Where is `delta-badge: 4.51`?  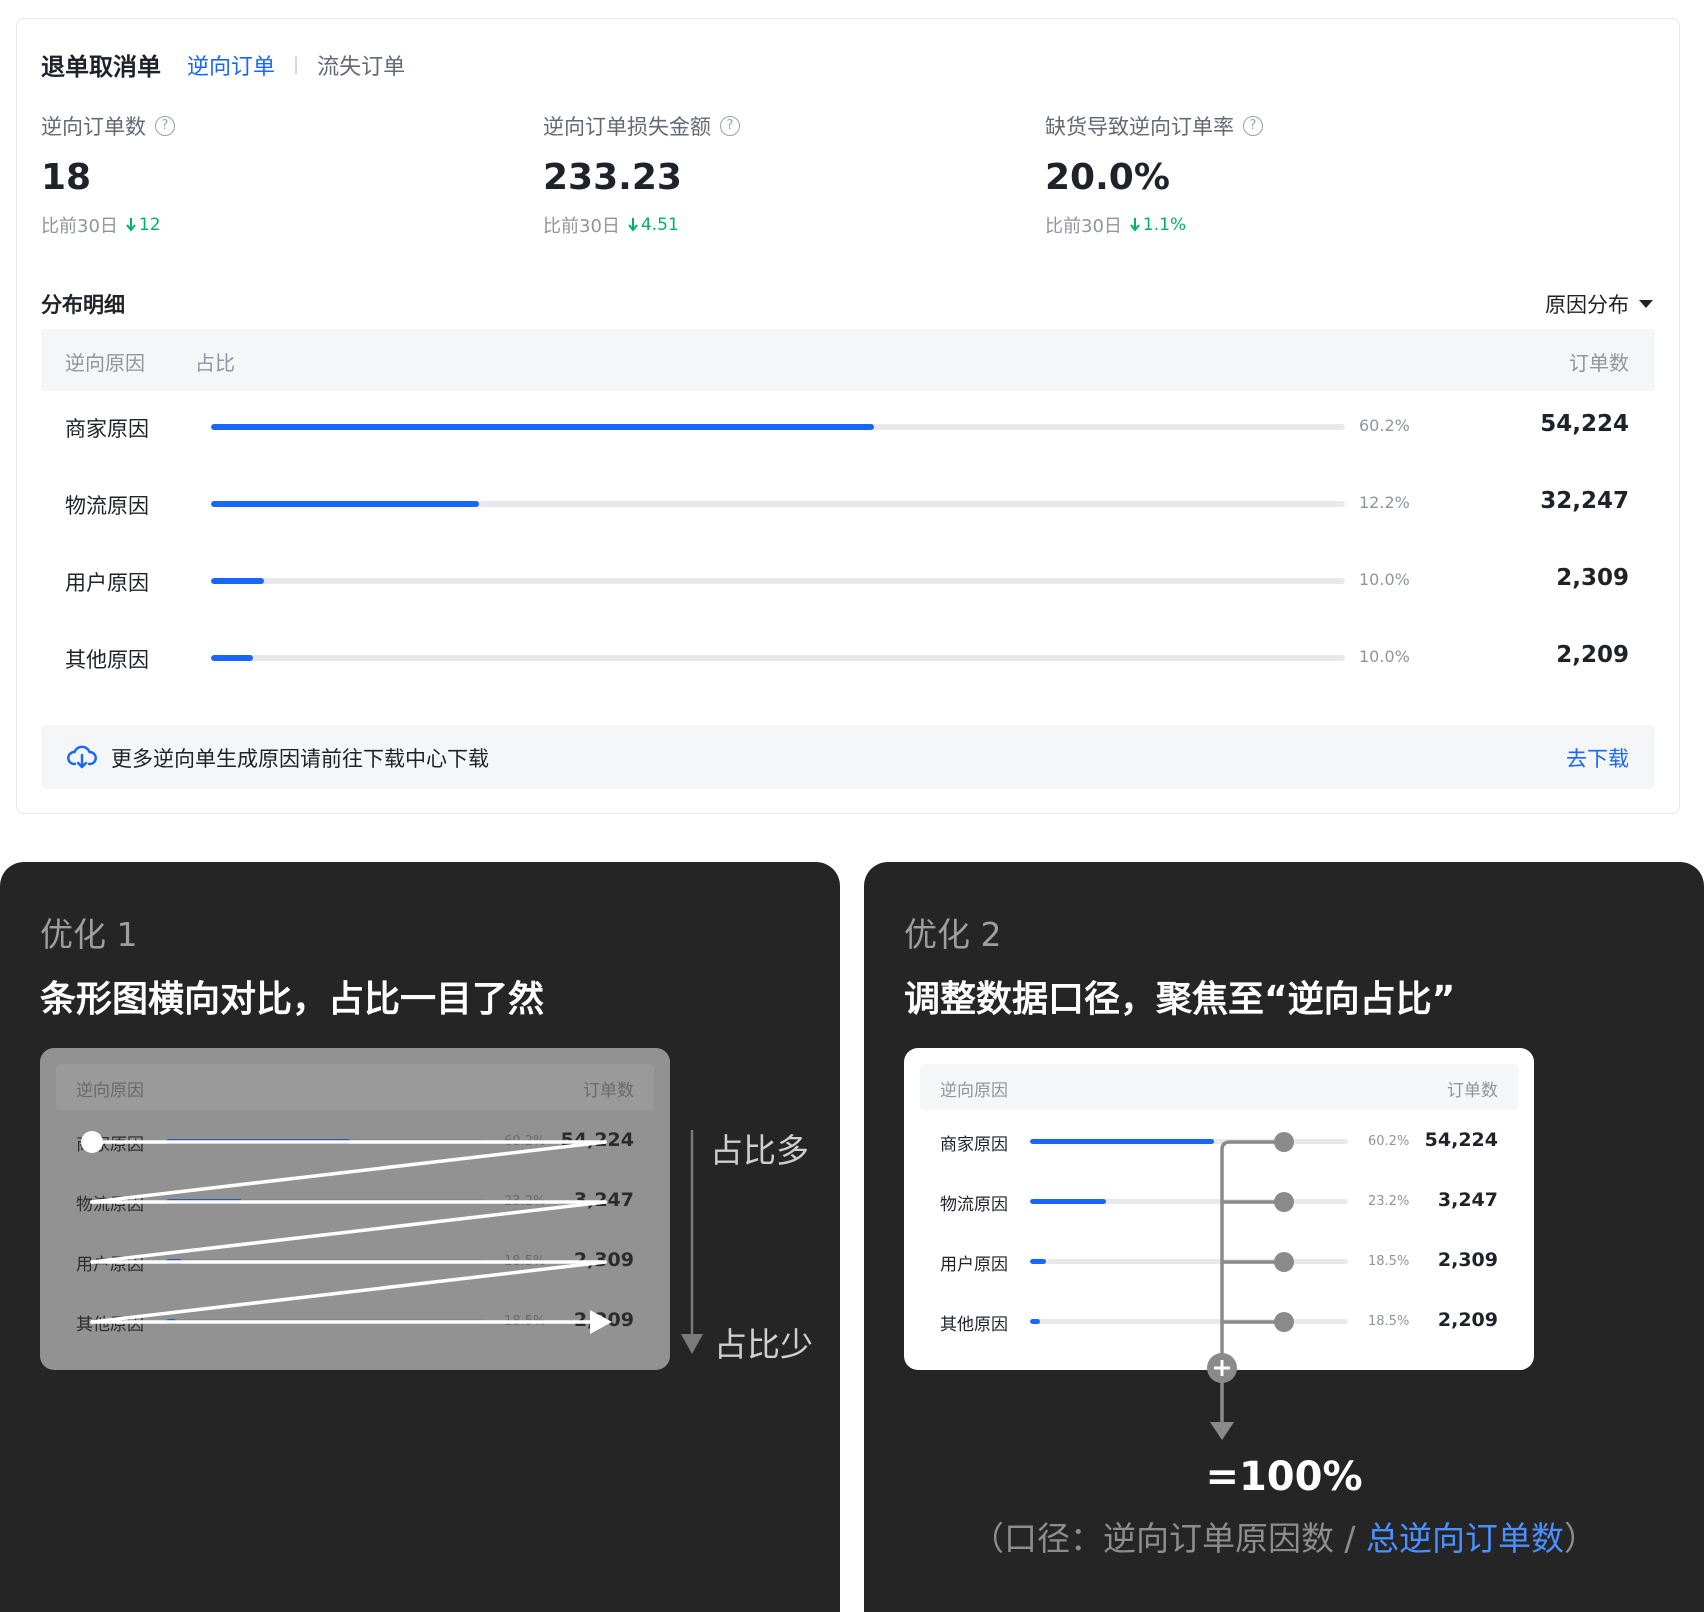
delta-badge: 4.51 is located at coordinates (653, 225).